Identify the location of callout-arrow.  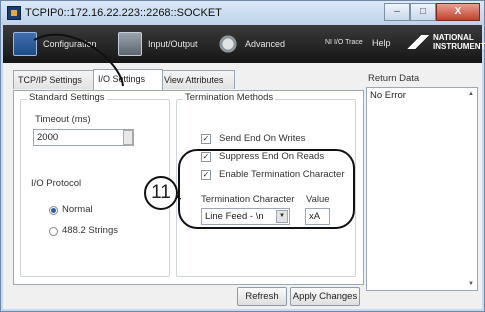
(78, 60).